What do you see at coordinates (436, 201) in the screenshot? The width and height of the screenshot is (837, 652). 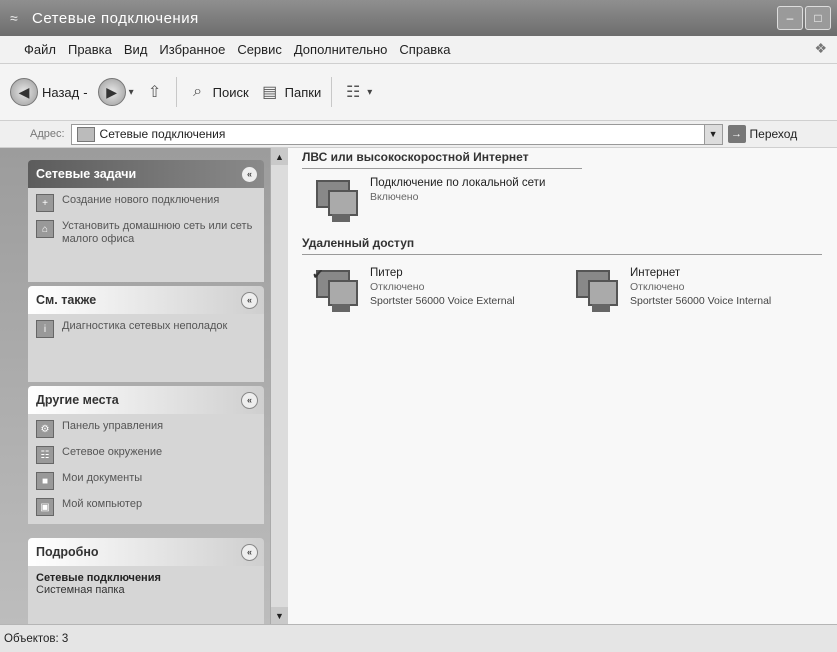 I see `connection-item: Подключение по локальной сети Включено` at bounding box center [436, 201].